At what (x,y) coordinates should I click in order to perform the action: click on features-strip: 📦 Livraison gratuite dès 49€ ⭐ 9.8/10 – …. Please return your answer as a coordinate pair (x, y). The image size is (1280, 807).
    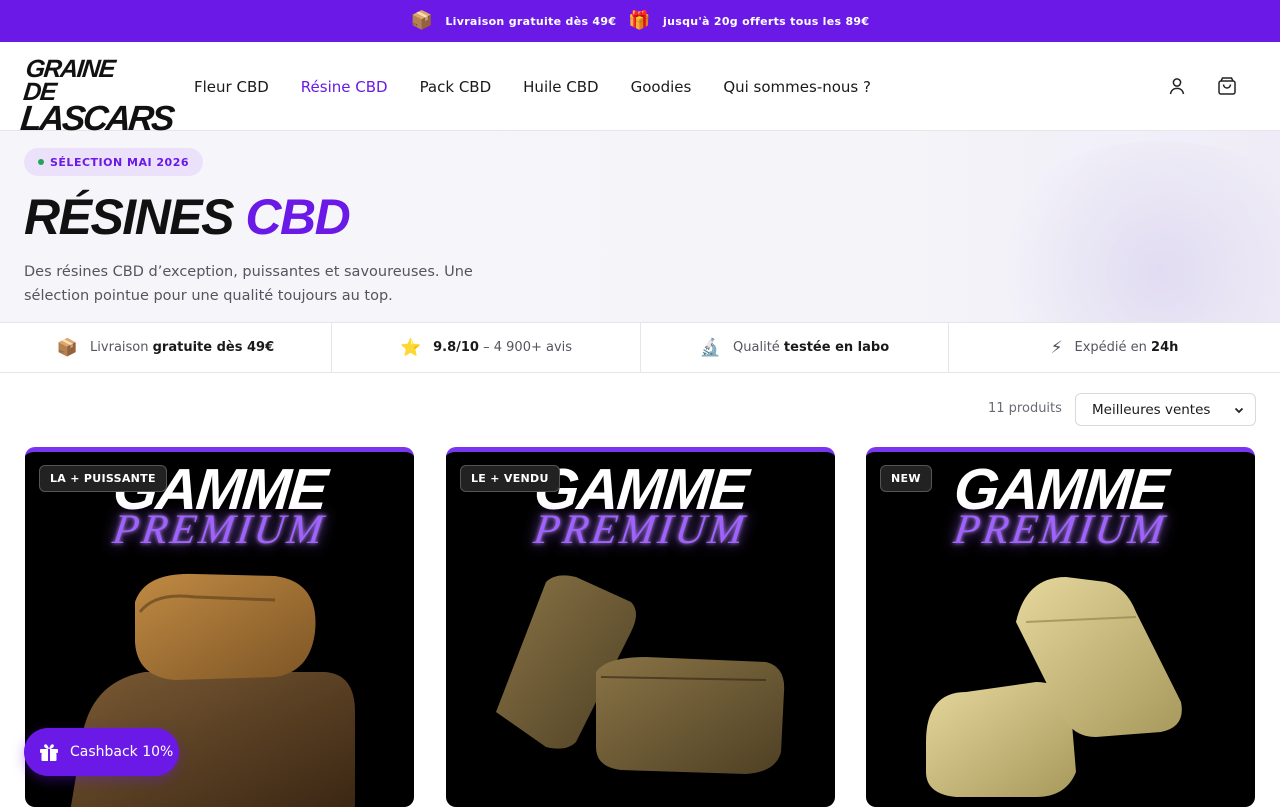
    Looking at the image, I should click on (640, 347).